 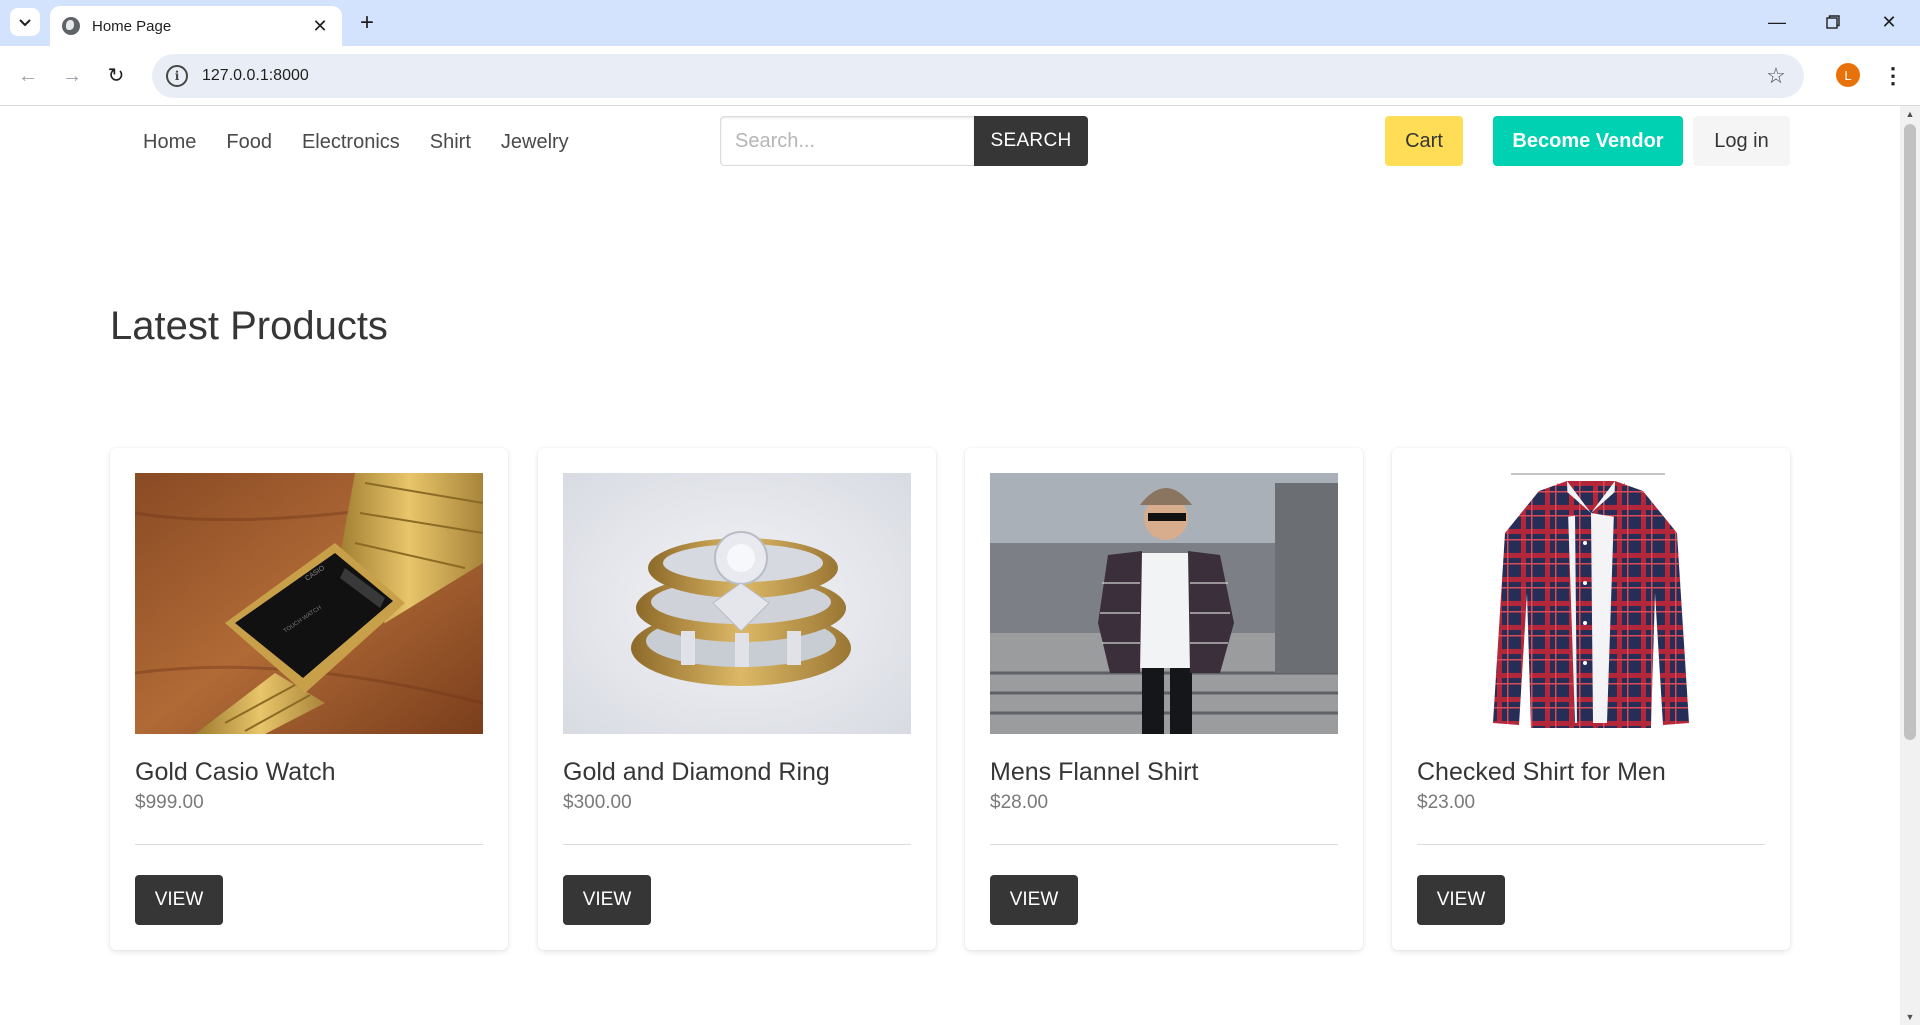 I want to click on product-price: $999.00, so click(x=169, y=802).